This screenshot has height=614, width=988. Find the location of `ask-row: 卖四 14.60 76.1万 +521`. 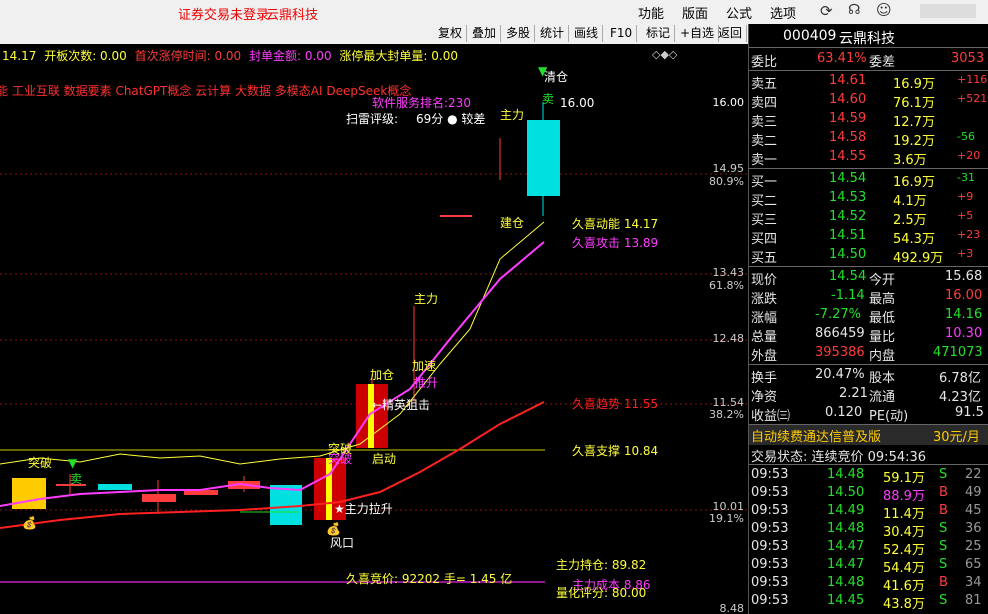

ask-row: 卖四 14.60 76.1万 +521 is located at coordinates (868, 101).